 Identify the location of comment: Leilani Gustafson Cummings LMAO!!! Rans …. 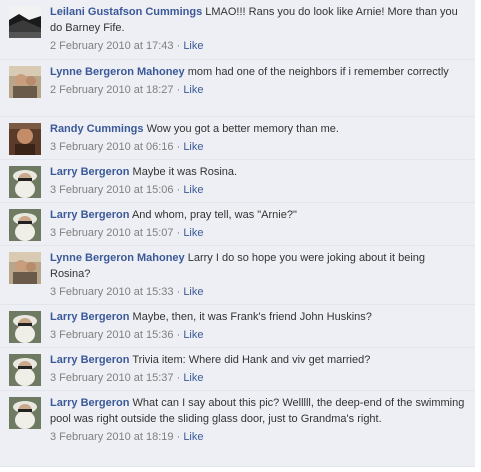
(237, 30).